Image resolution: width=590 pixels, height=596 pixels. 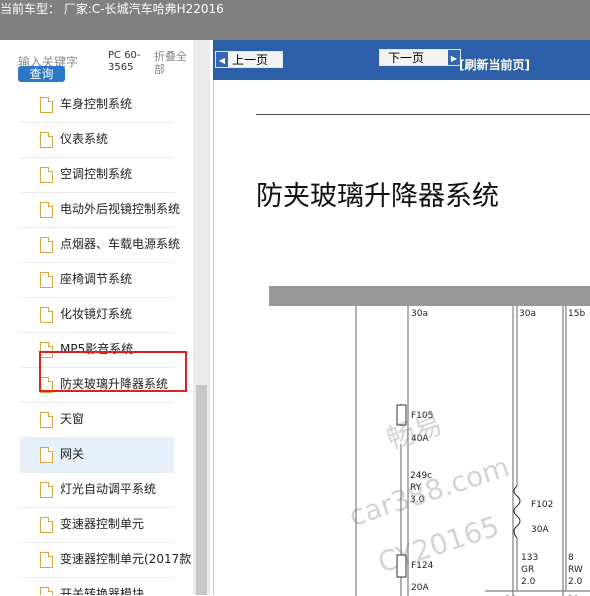 I want to click on tree-item: 点烟器、车载电源系统, so click(x=100, y=245).